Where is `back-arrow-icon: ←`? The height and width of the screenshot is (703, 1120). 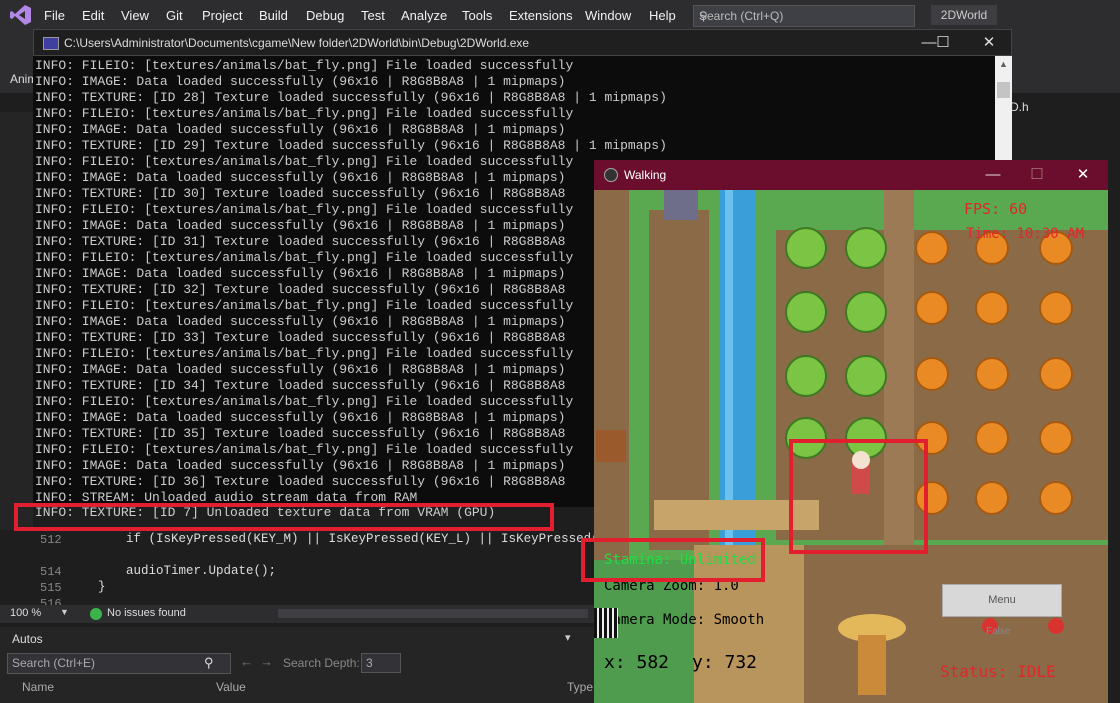
back-arrow-icon: ← is located at coordinates (246, 661).